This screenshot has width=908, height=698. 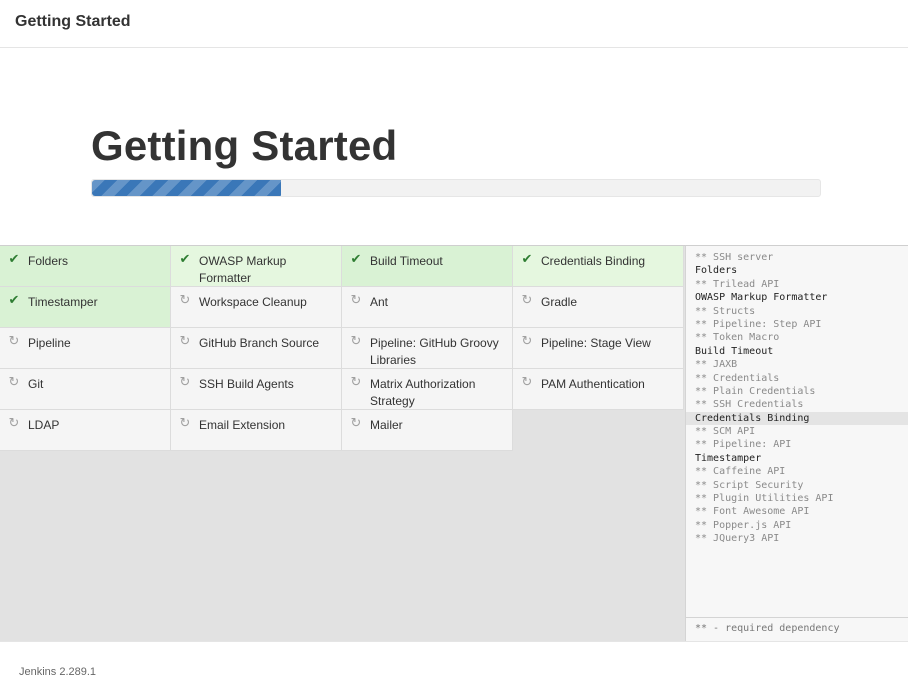 What do you see at coordinates (743, 525) in the screenshot?
I see `log-line-dependency: ** Popper.js API` at bounding box center [743, 525].